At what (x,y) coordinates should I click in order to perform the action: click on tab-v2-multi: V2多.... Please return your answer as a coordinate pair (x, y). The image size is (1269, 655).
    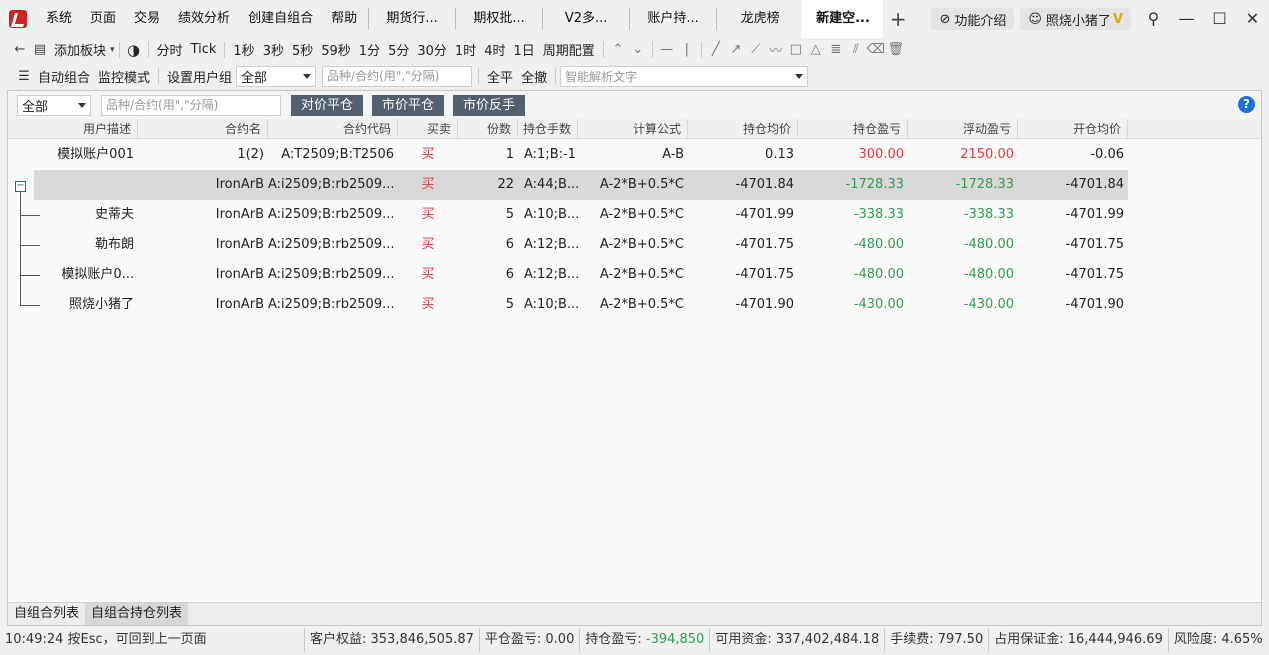
    Looking at the image, I should click on (586, 19).